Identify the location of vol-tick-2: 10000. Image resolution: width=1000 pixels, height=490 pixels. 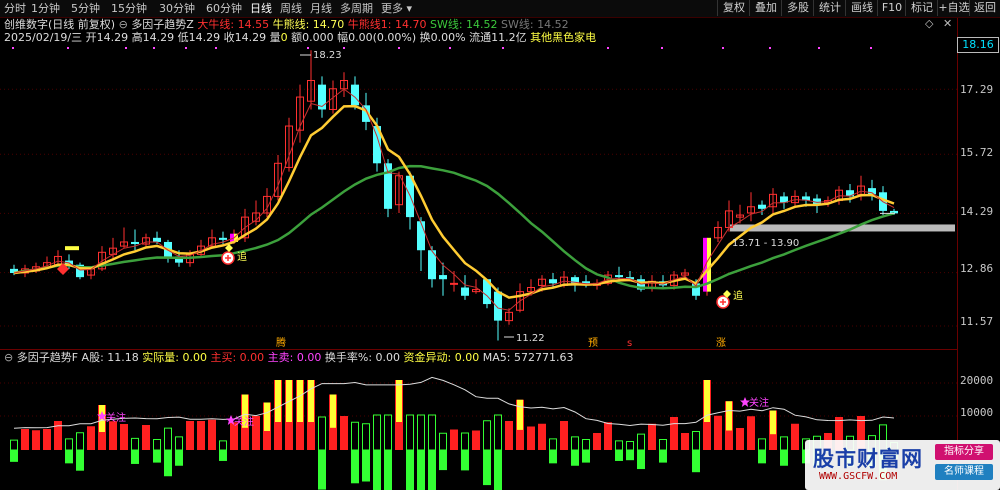
(977, 412).